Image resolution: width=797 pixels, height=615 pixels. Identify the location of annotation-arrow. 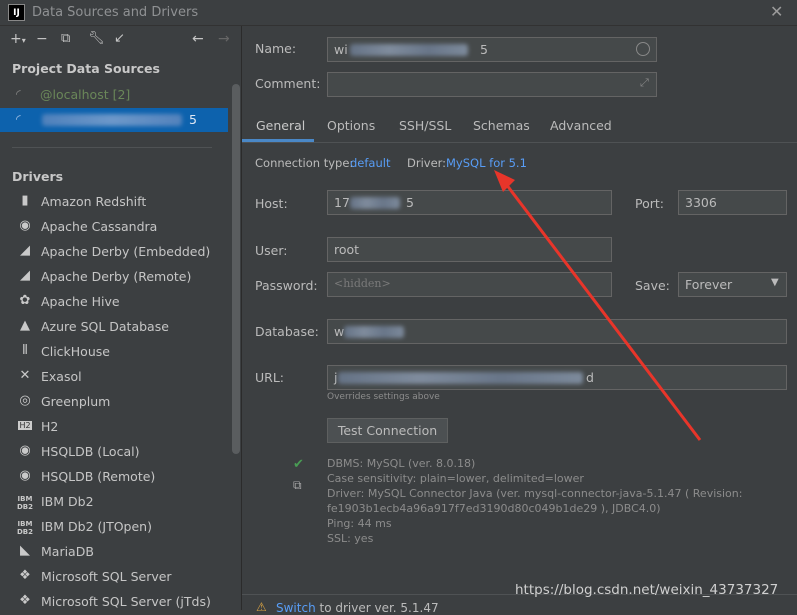
(598, 305).